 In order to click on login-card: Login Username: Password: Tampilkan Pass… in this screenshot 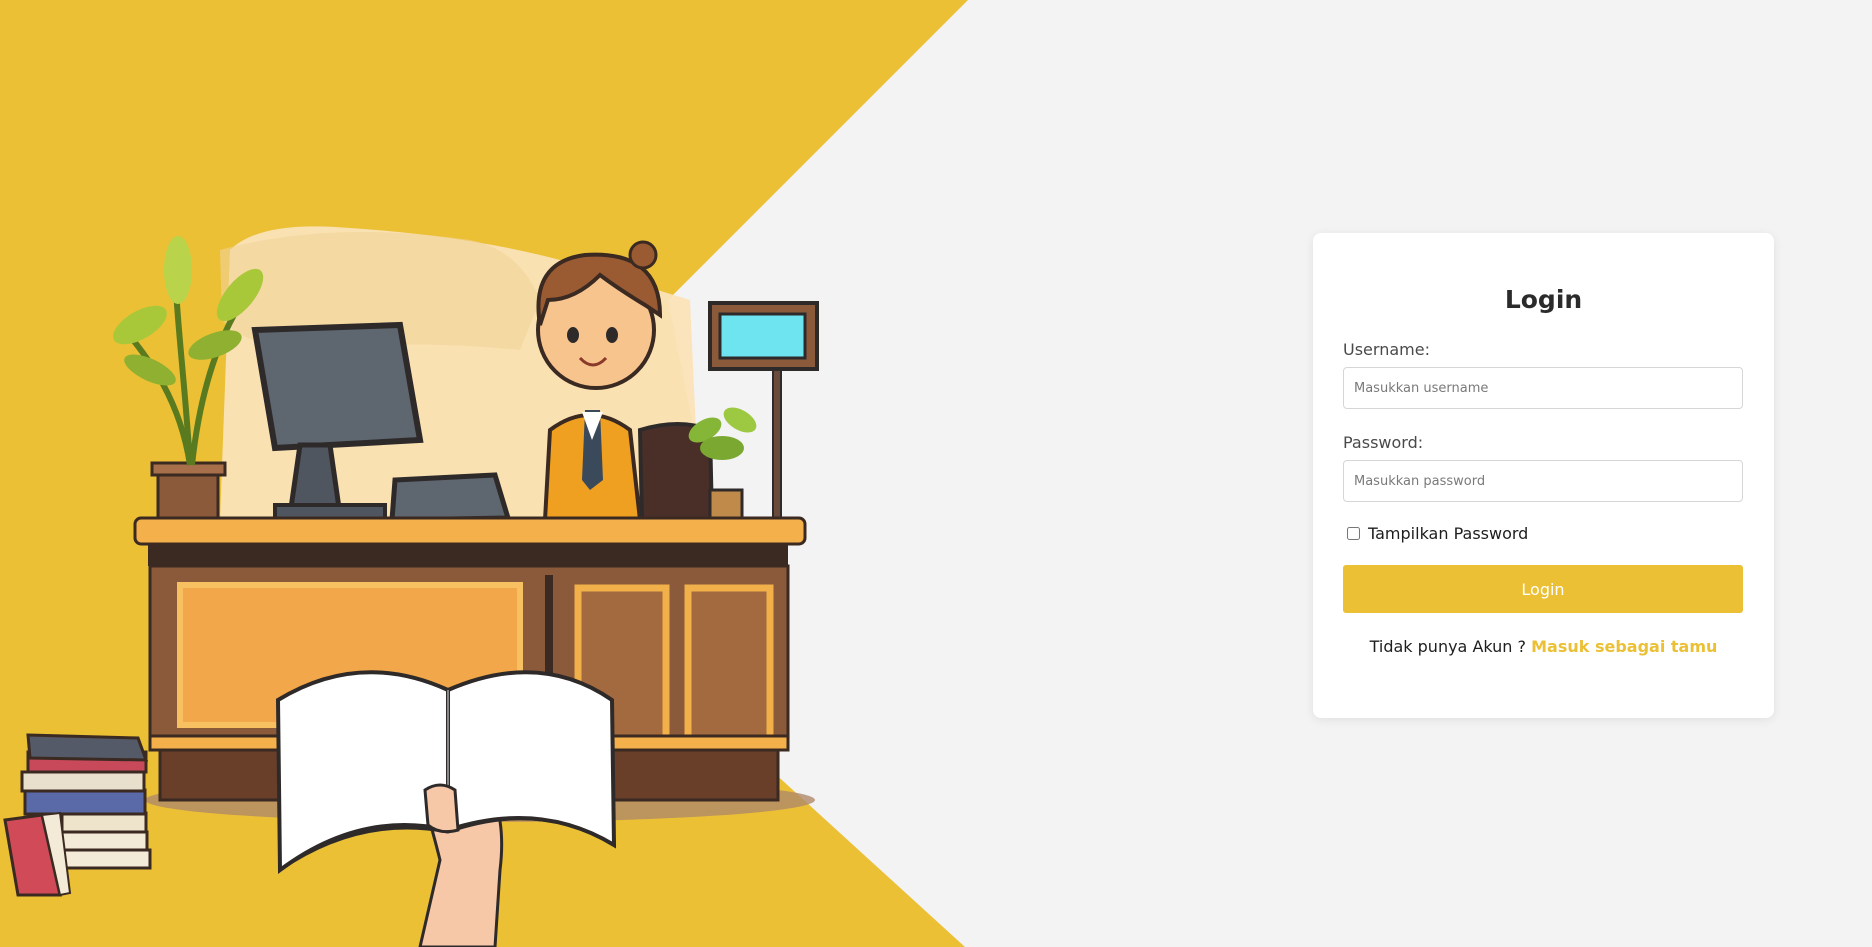, I will do `click(1543, 475)`.